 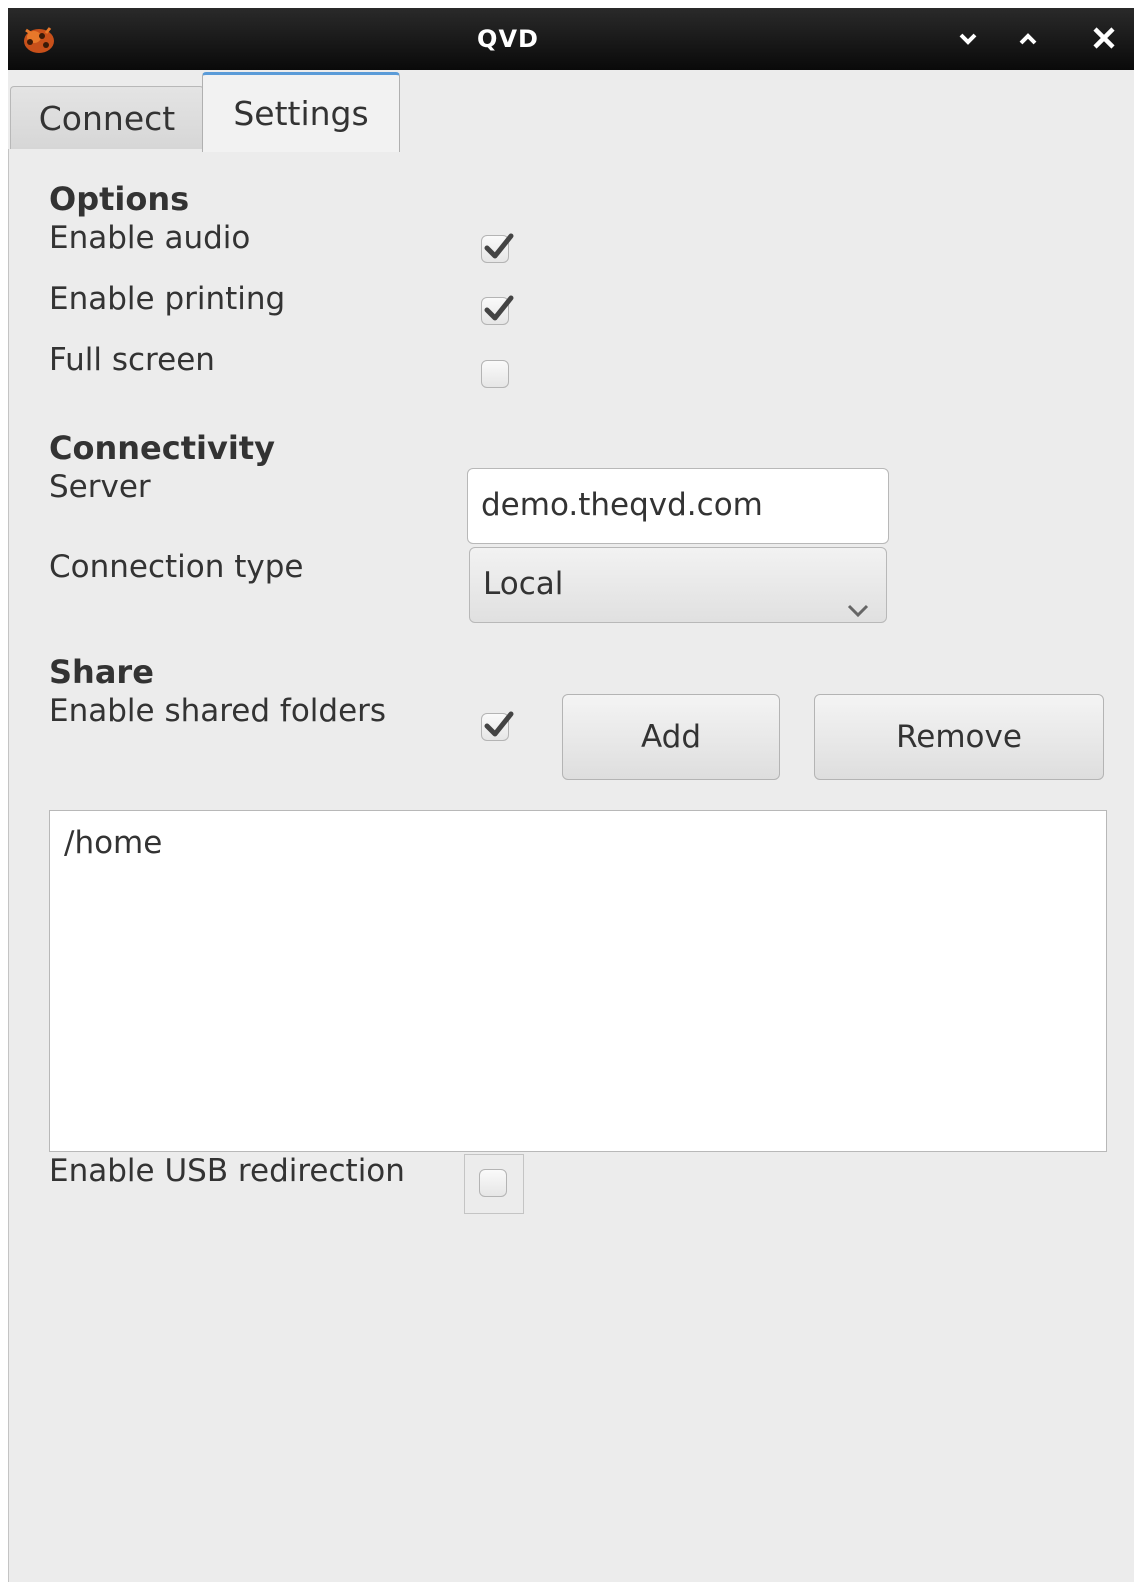 What do you see at coordinates (107, 118) in the screenshot?
I see `tab-connect: Connect` at bounding box center [107, 118].